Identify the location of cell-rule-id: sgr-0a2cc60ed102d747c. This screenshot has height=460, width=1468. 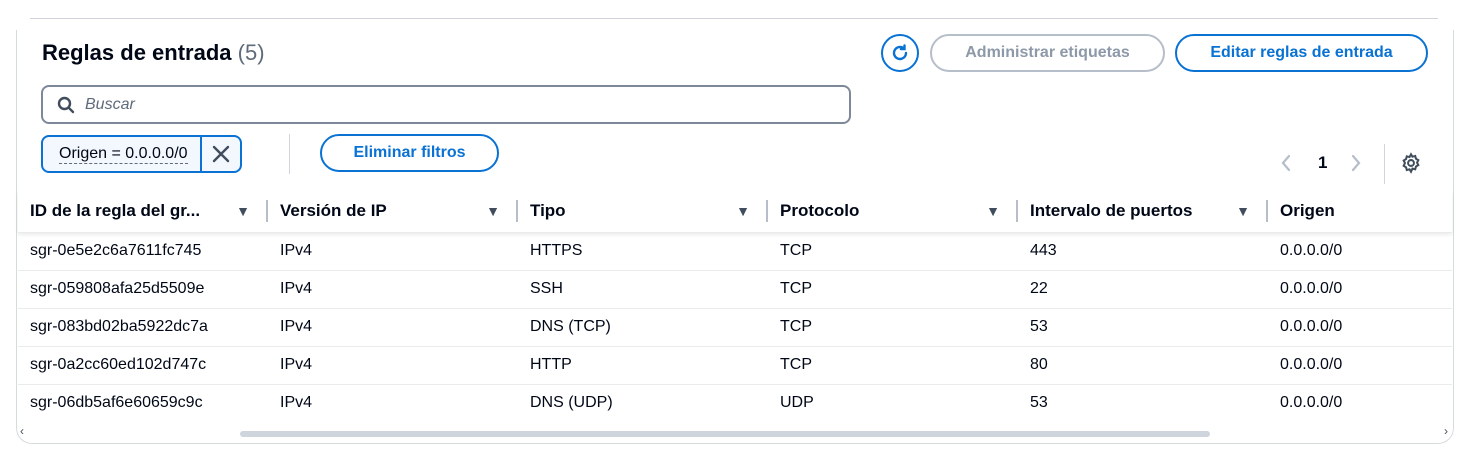
(118, 364).